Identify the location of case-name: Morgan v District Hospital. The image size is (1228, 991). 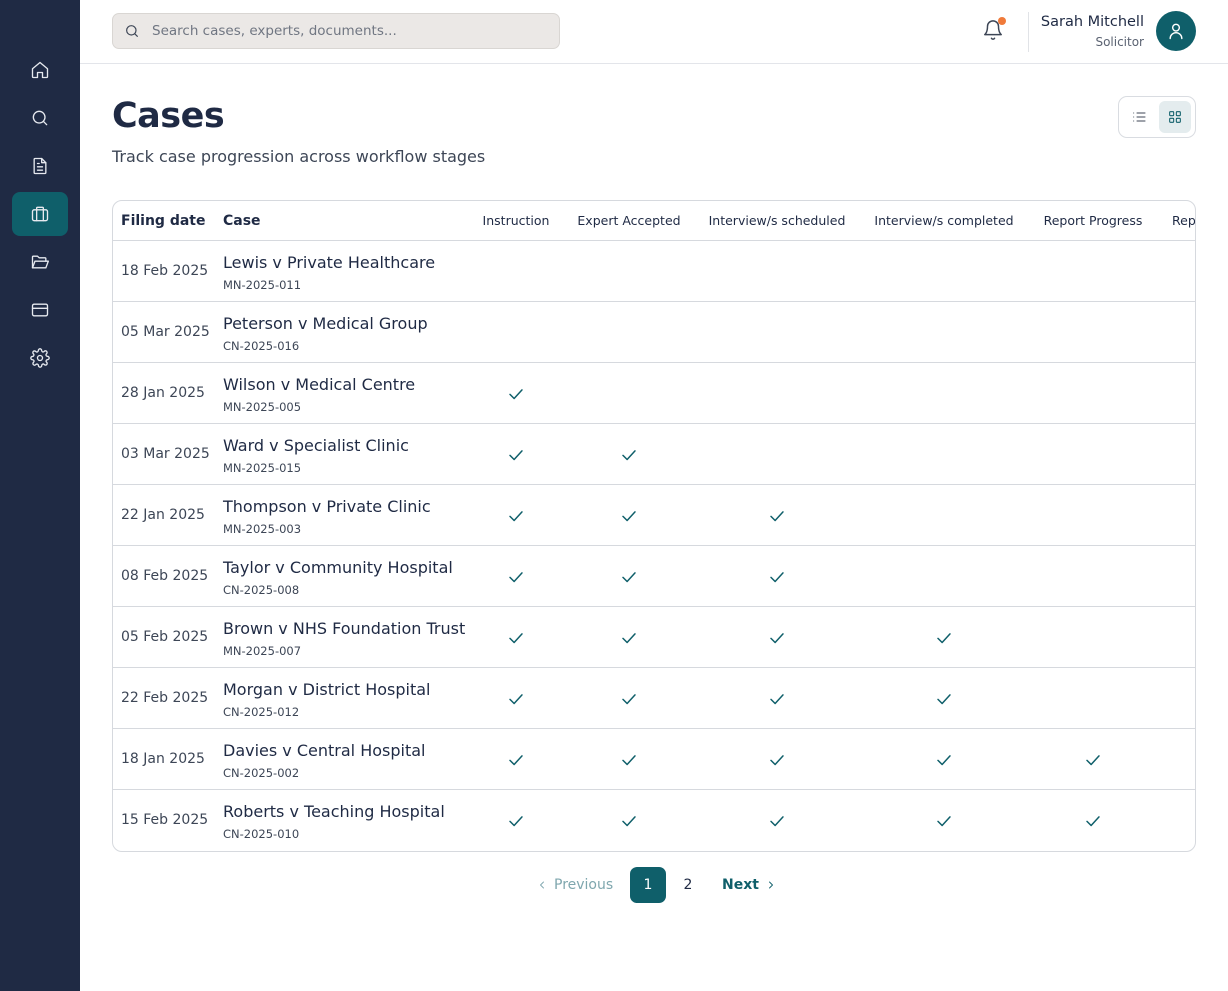
(326, 689).